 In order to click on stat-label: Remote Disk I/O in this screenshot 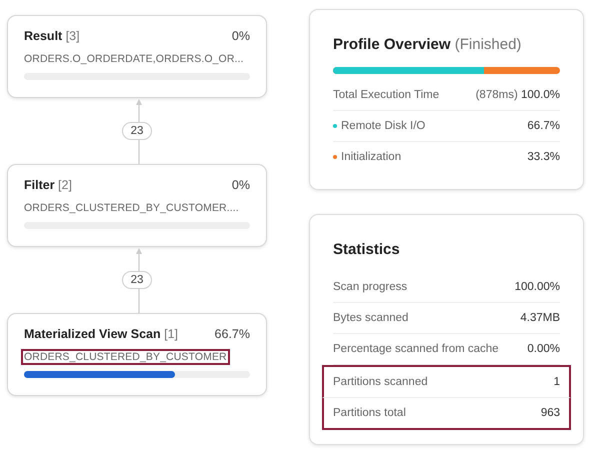, I will do `click(383, 126)`.